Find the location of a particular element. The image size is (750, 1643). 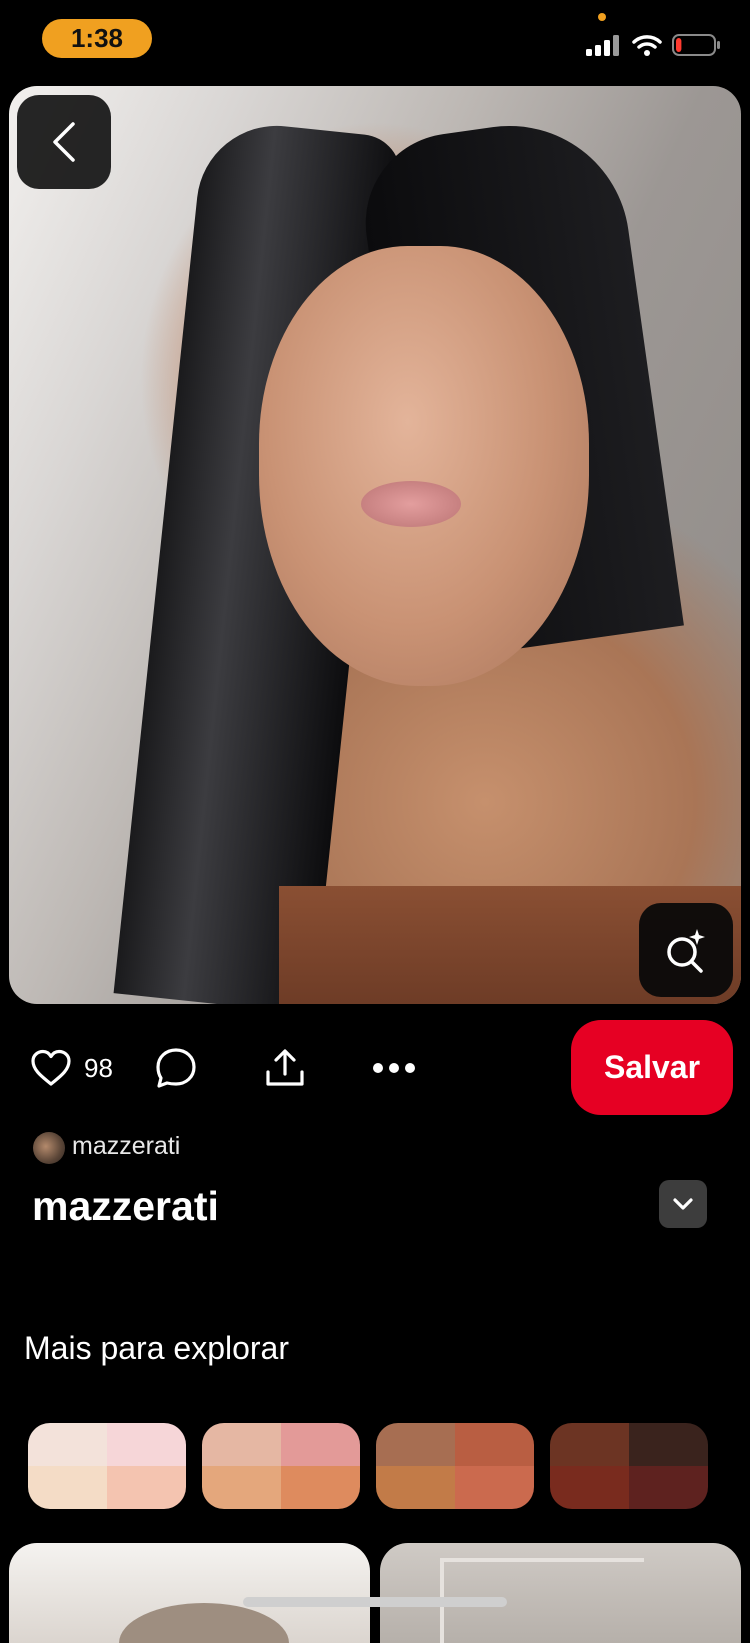

cellular-signal-icon is located at coordinates (602, 45).